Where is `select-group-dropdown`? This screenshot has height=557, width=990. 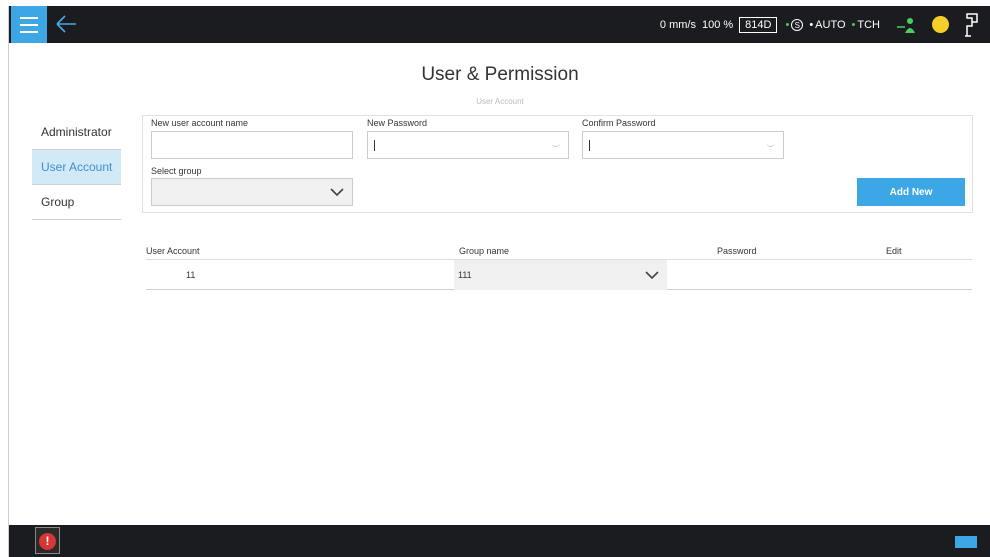 select-group-dropdown is located at coordinates (252, 192).